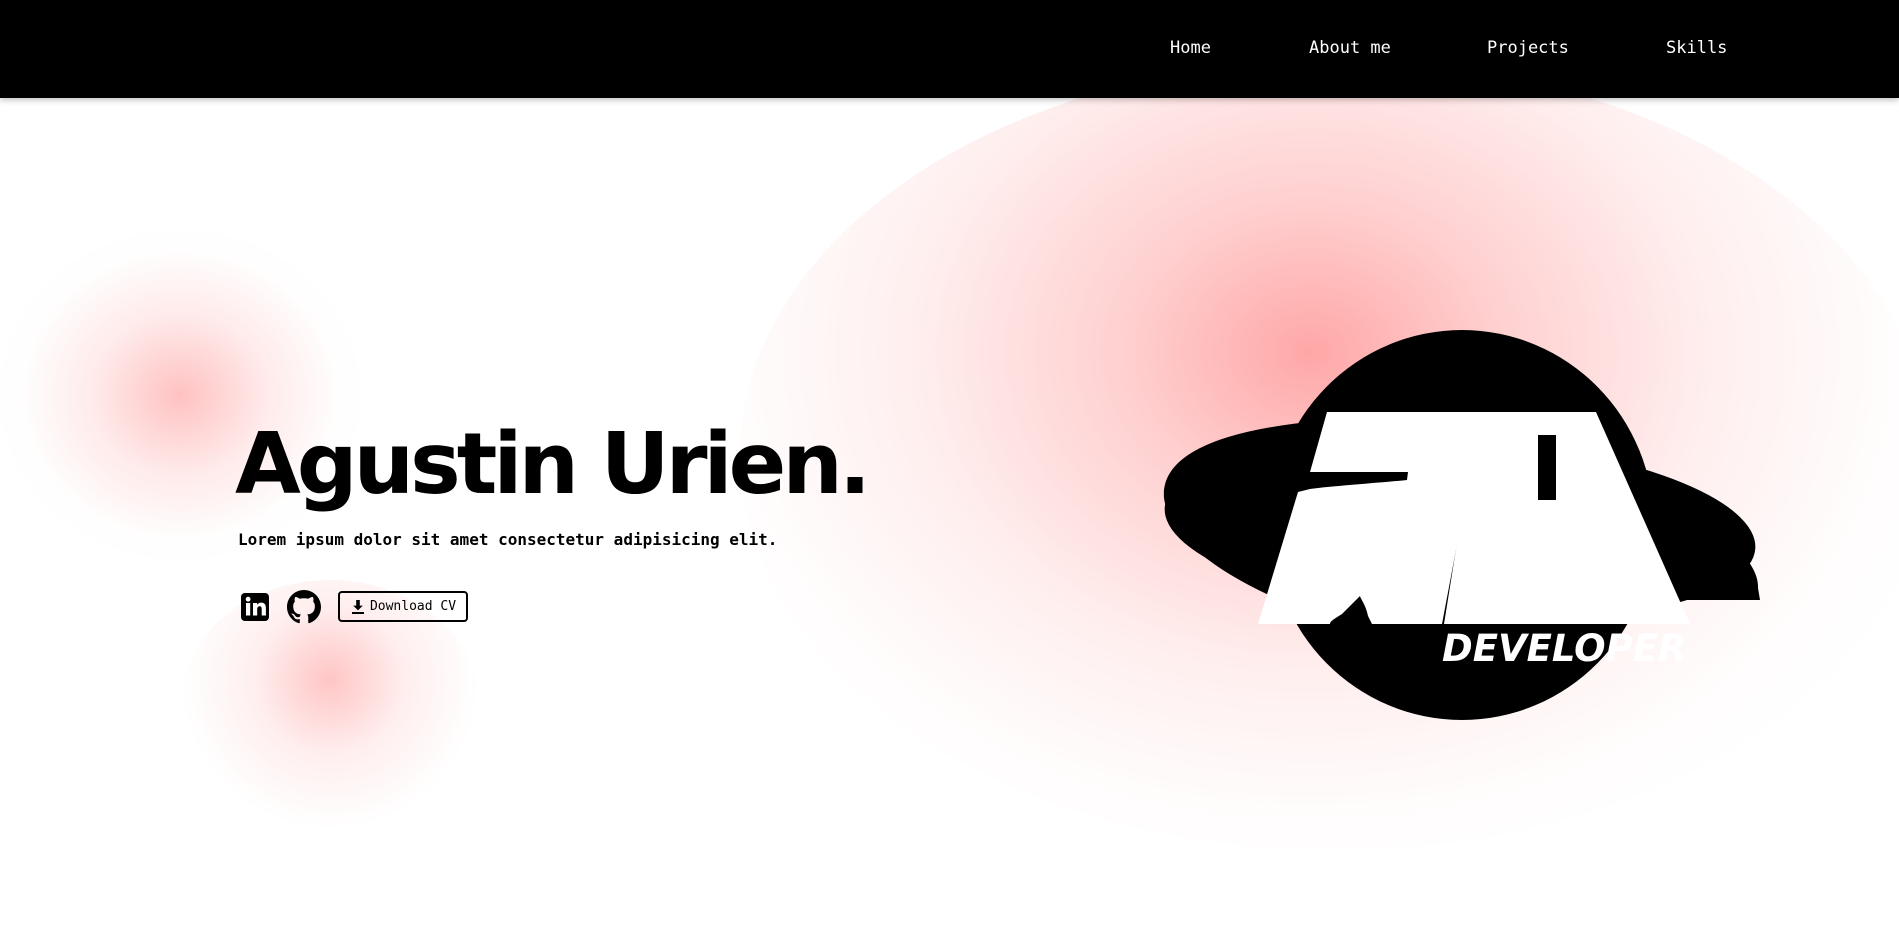 The height and width of the screenshot is (944, 1899). I want to click on download-cv-label: Download CV, so click(413, 606).